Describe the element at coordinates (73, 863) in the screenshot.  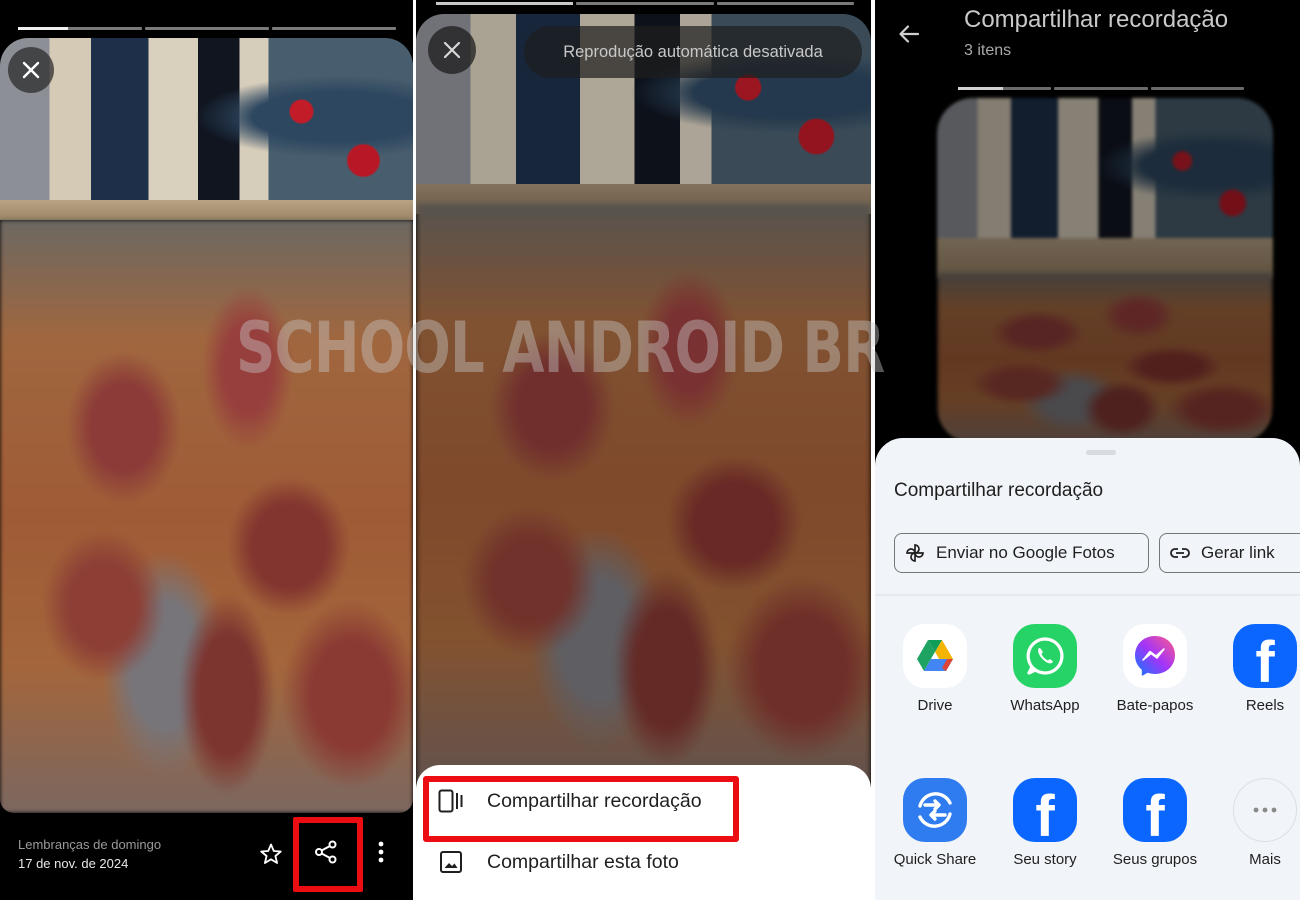
I see `memory-date: 17 de nov. de 2024` at that location.